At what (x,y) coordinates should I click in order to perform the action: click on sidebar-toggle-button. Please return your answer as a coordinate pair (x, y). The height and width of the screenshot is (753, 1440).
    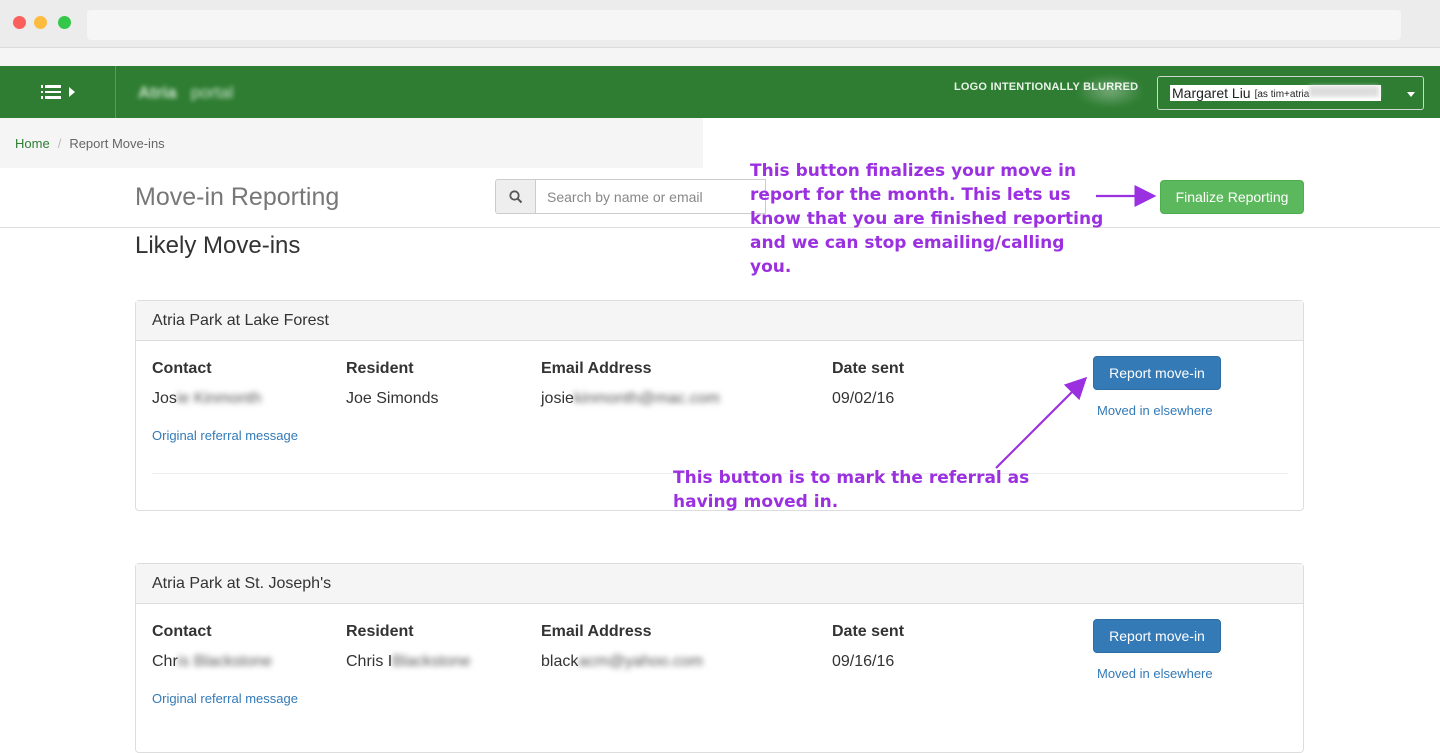
    Looking at the image, I should click on (58, 92).